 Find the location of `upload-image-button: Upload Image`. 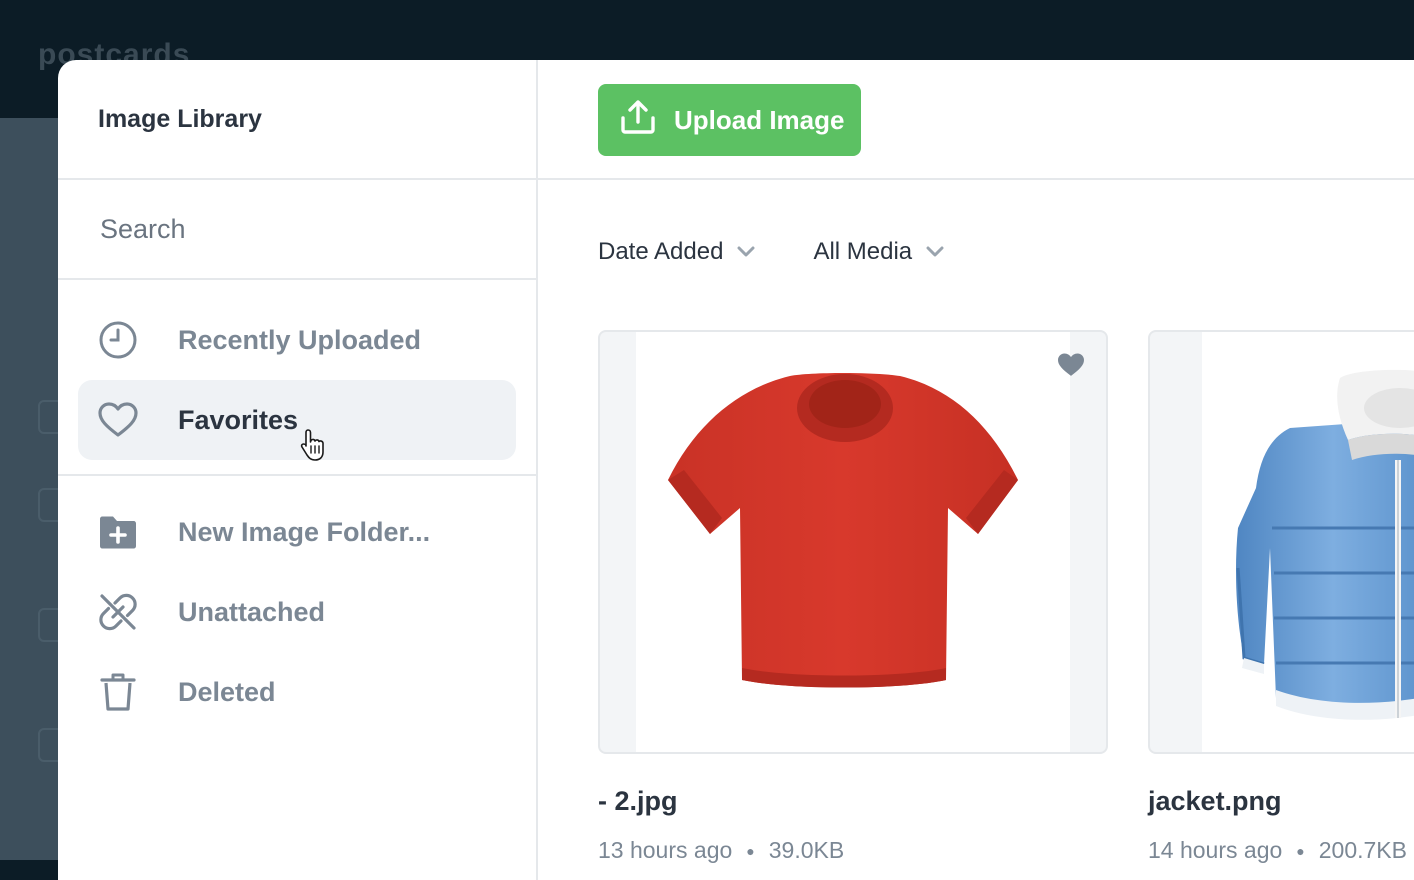

upload-image-button: Upload Image is located at coordinates (729, 120).